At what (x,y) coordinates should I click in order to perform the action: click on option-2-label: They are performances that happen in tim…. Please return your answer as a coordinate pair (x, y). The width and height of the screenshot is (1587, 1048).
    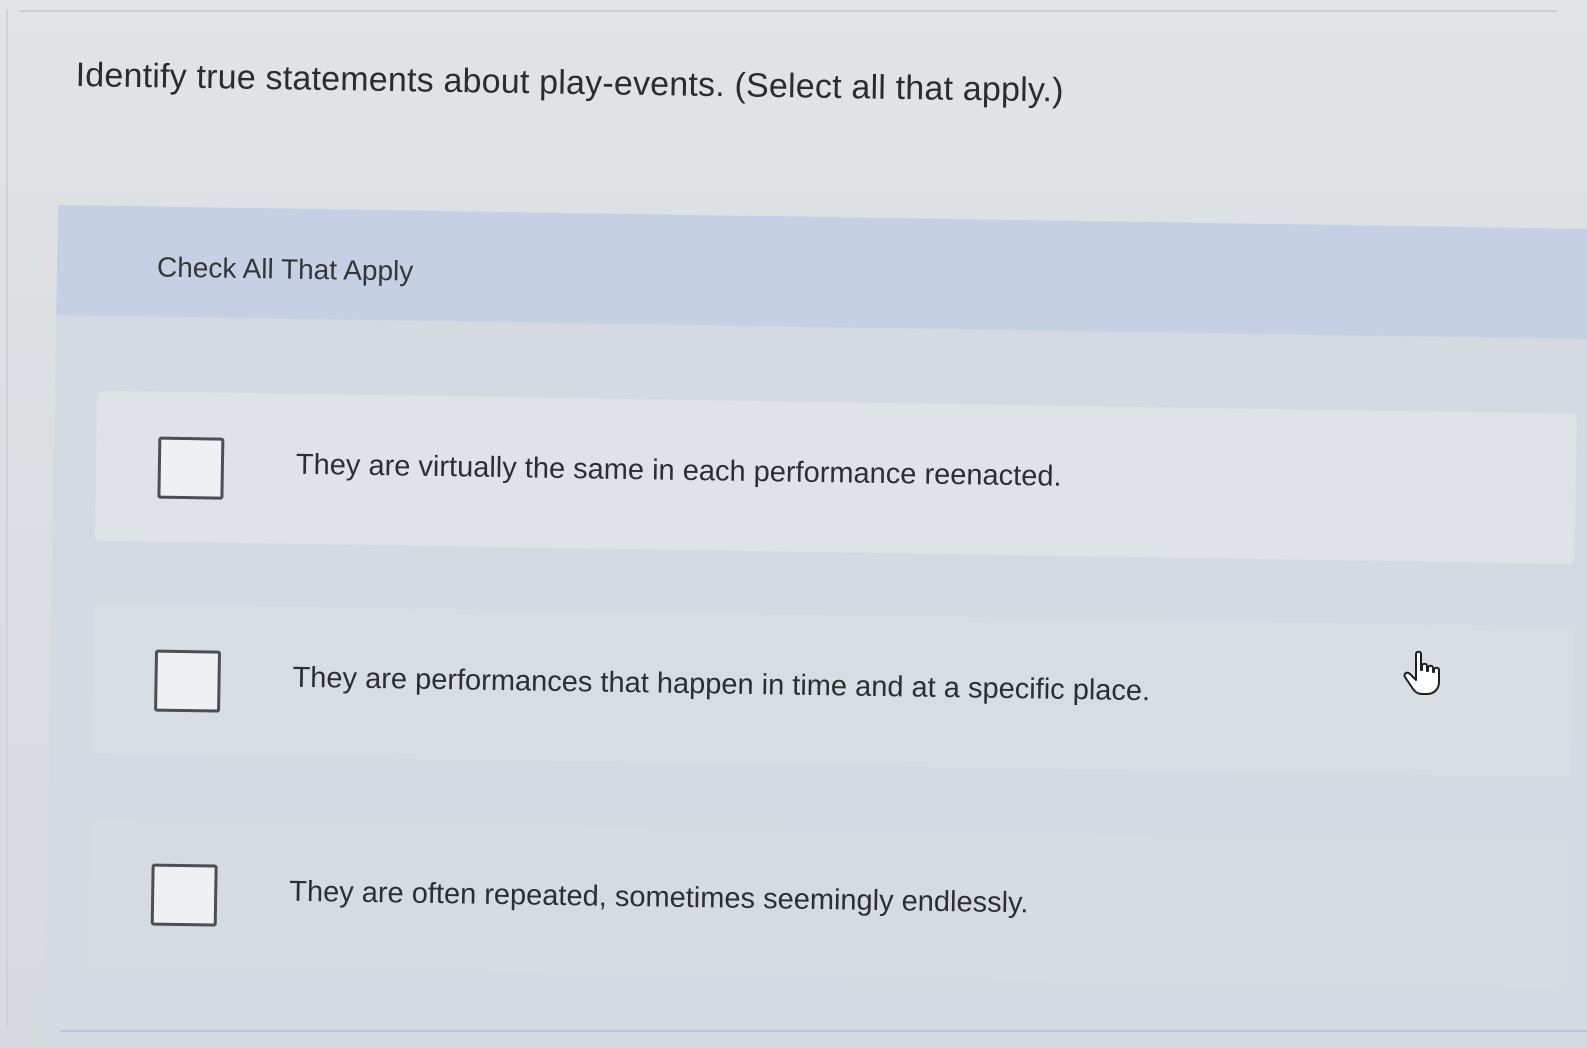
    Looking at the image, I should click on (721, 685).